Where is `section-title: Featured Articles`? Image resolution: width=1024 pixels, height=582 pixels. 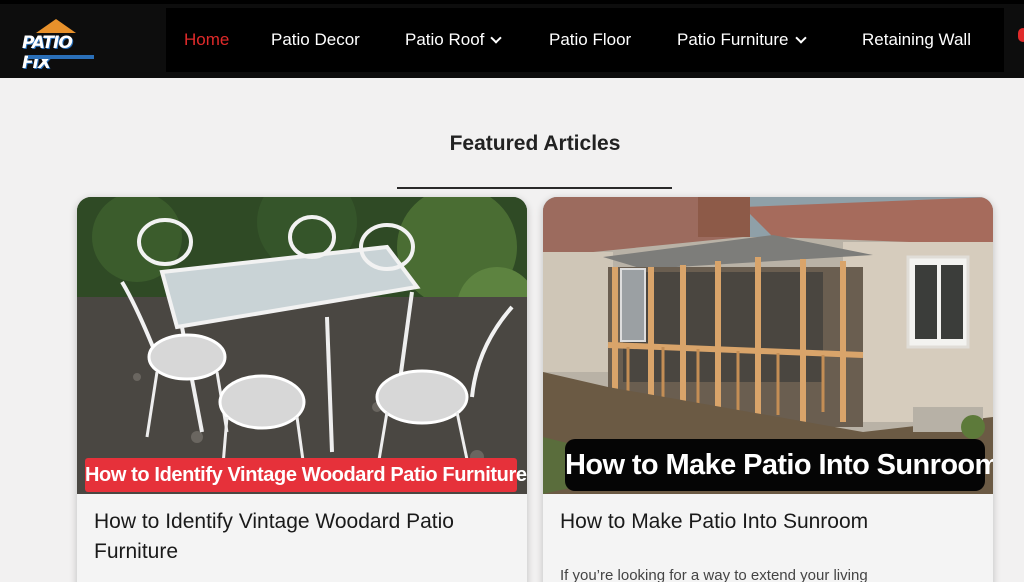 section-title: Featured Articles is located at coordinates (535, 143).